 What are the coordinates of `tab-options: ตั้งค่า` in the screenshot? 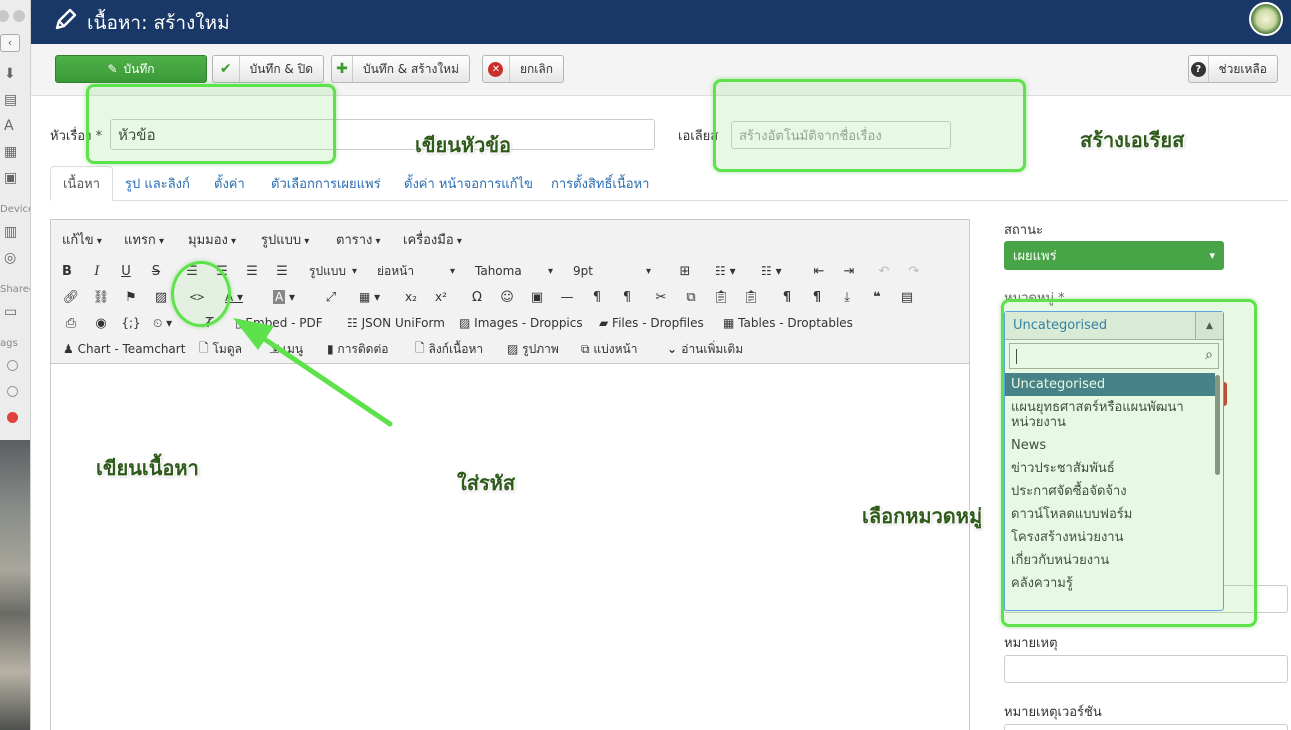 It's located at (229, 183).